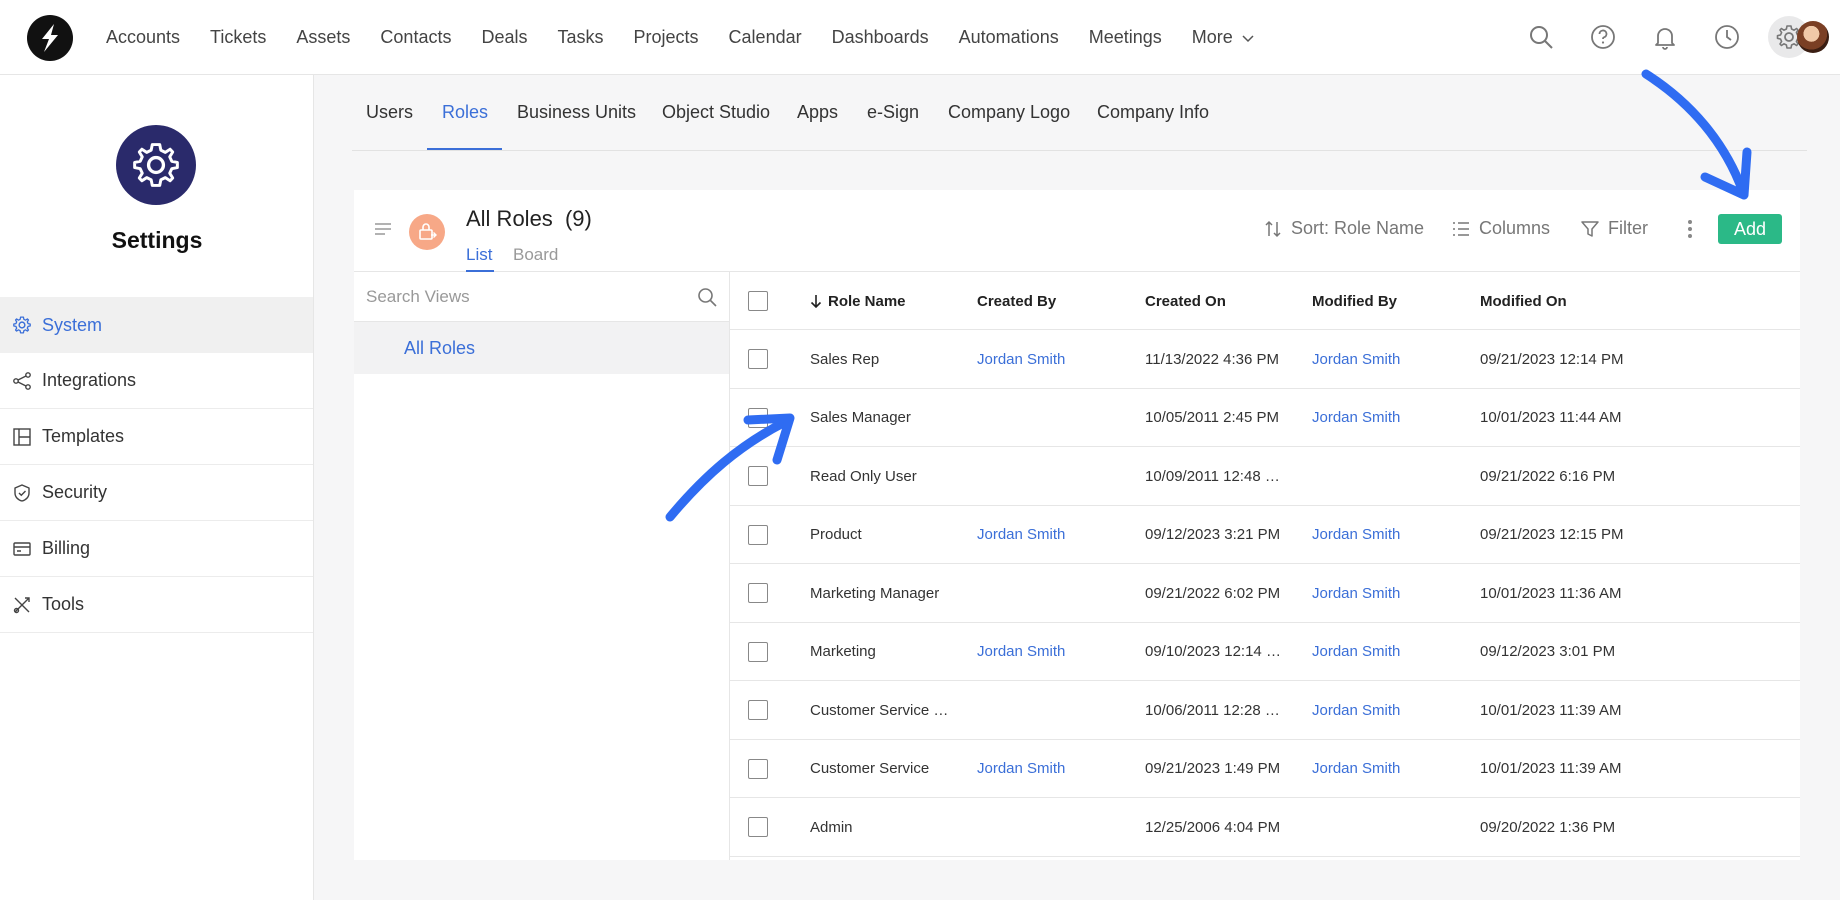  Describe the element at coordinates (1500, 228) in the screenshot. I see `columns-button: Columns` at that location.